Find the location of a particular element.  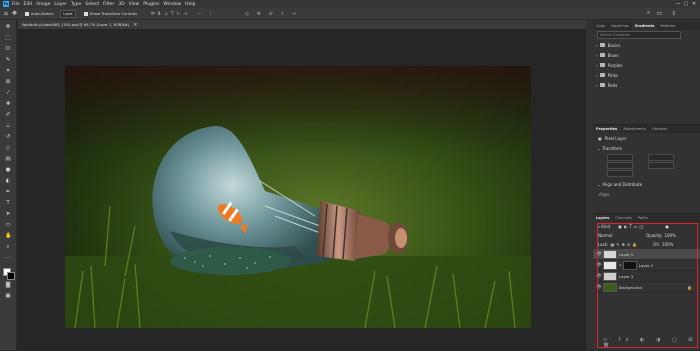

folder-label: Blues is located at coordinates (613, 55).